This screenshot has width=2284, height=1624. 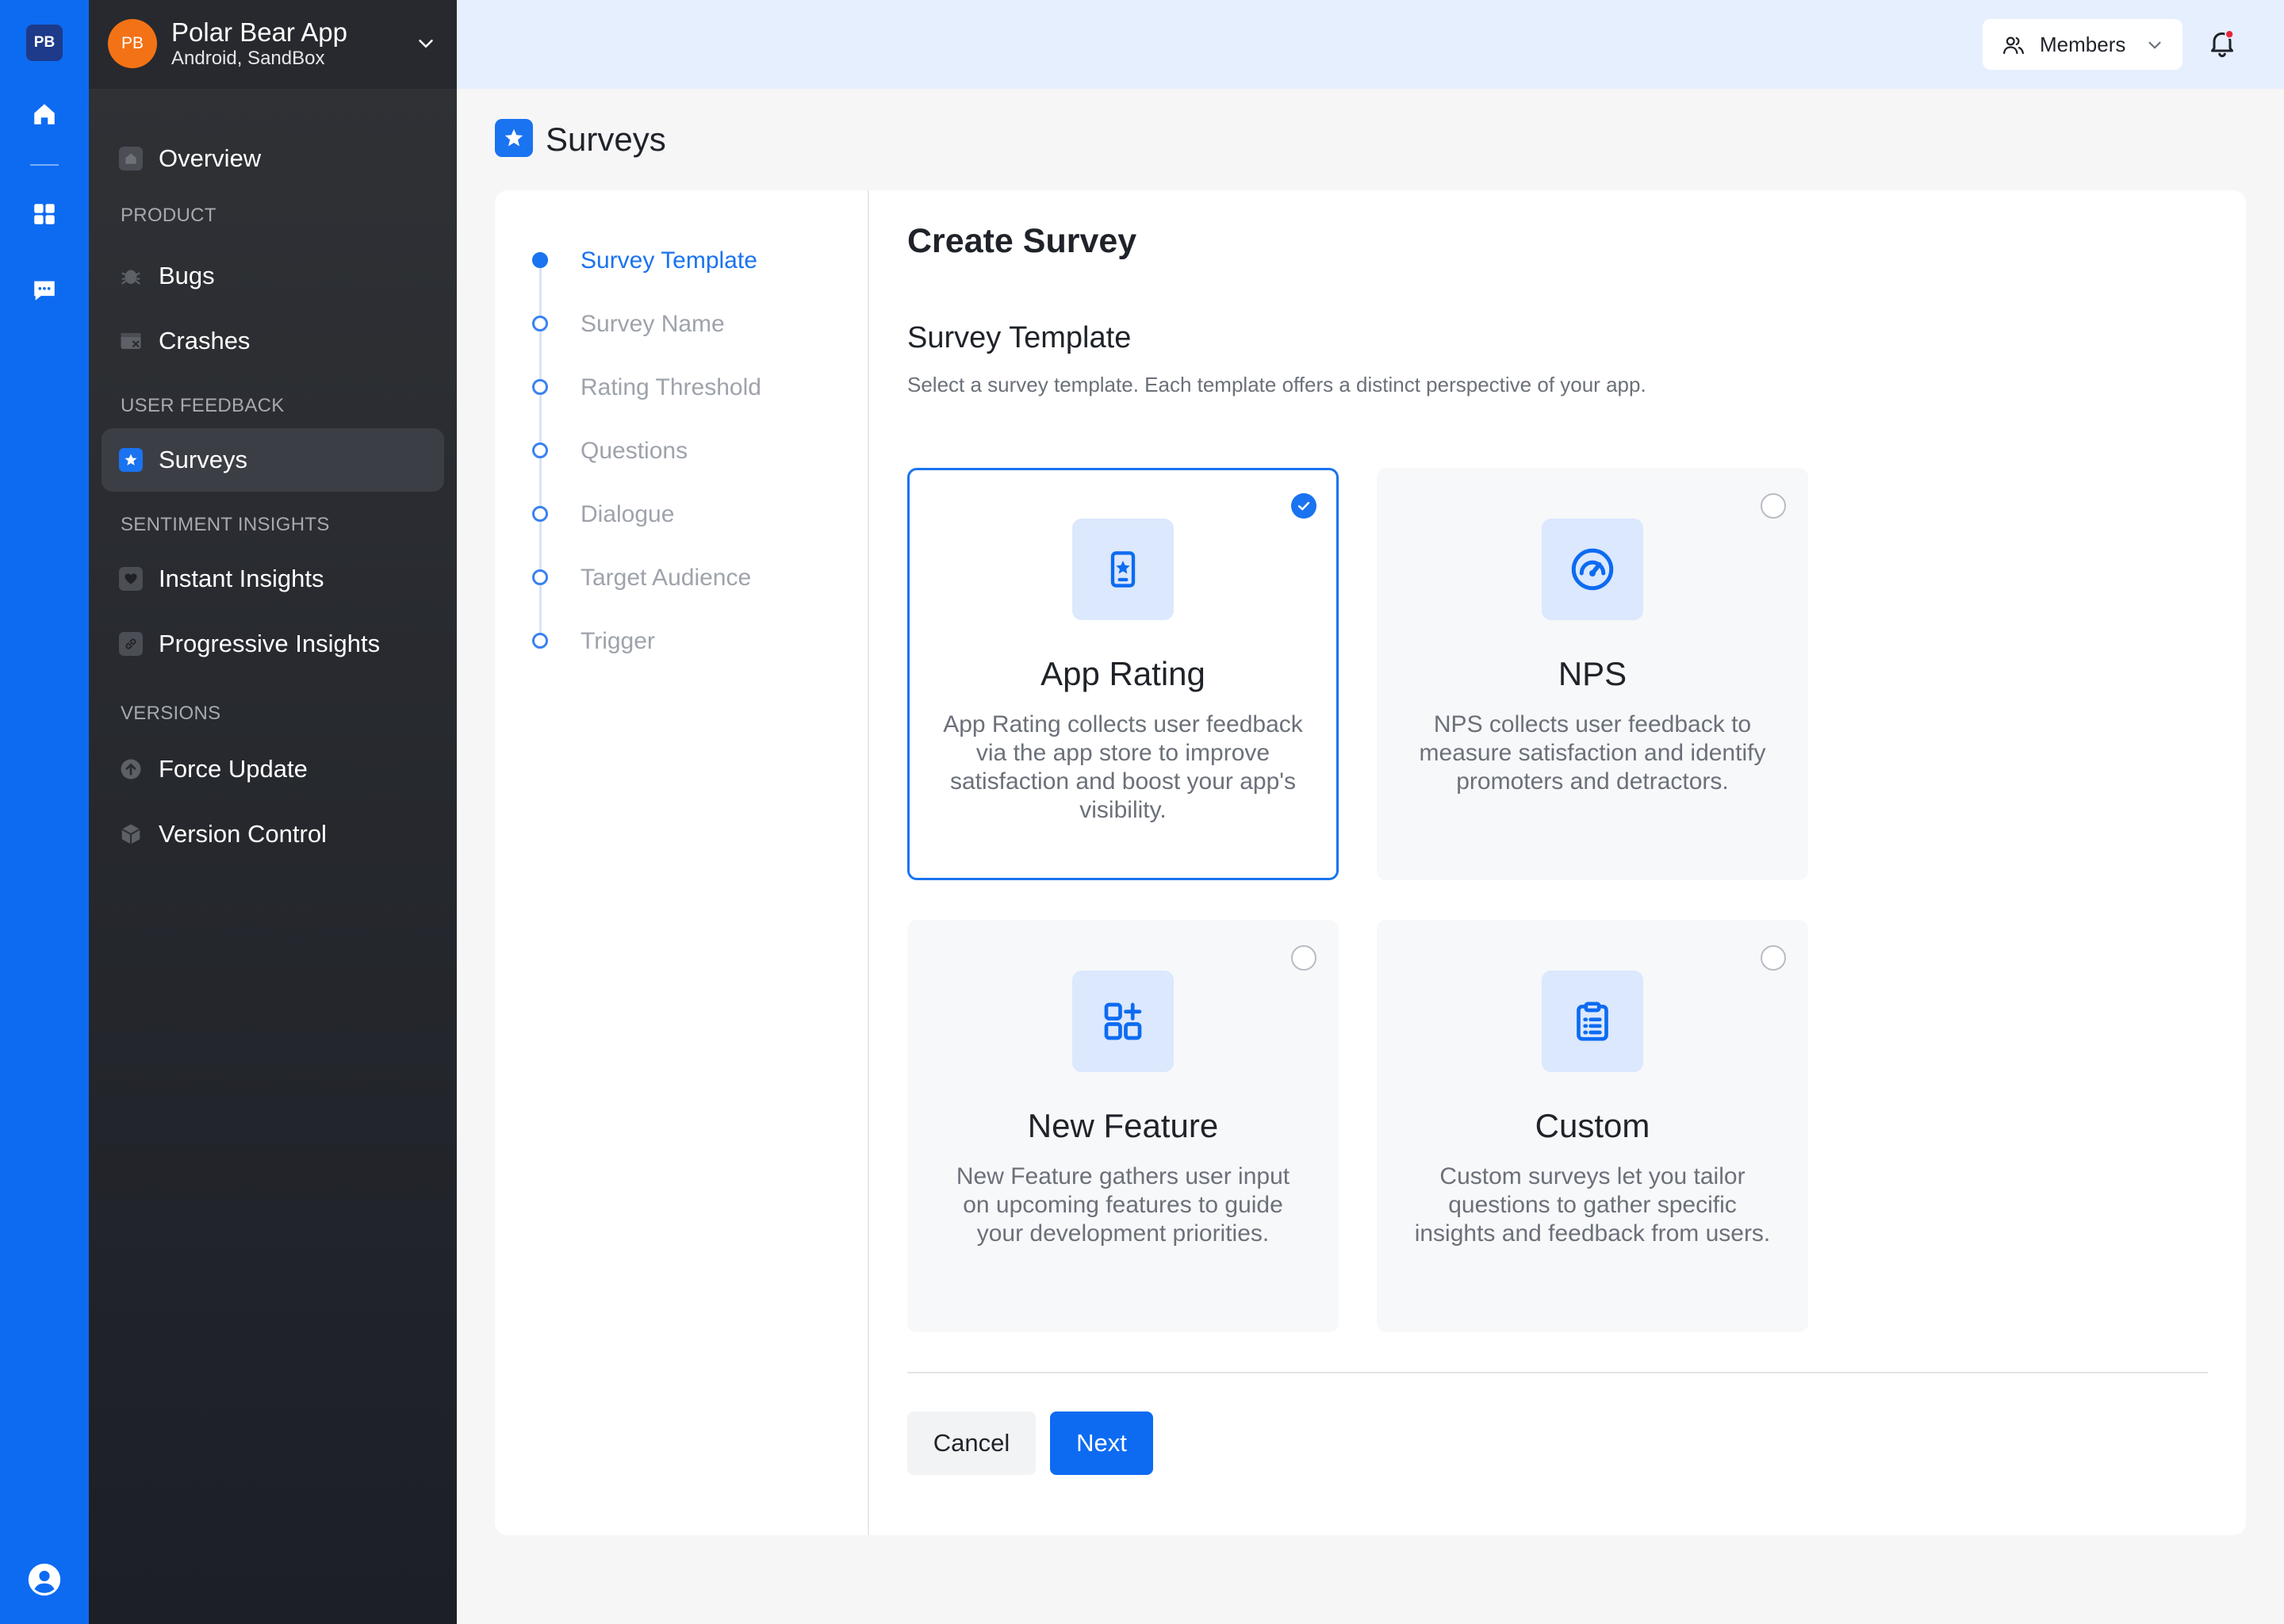 I want to click on sidebar-item-force-update: Force Update, so click(x=273, y=769).